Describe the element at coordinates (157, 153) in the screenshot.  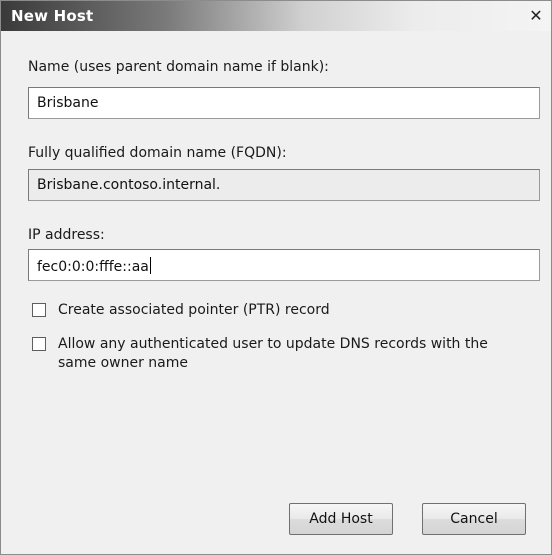
I see `fqdn-label: Fully qualified domain name (FQDN):` at that location.